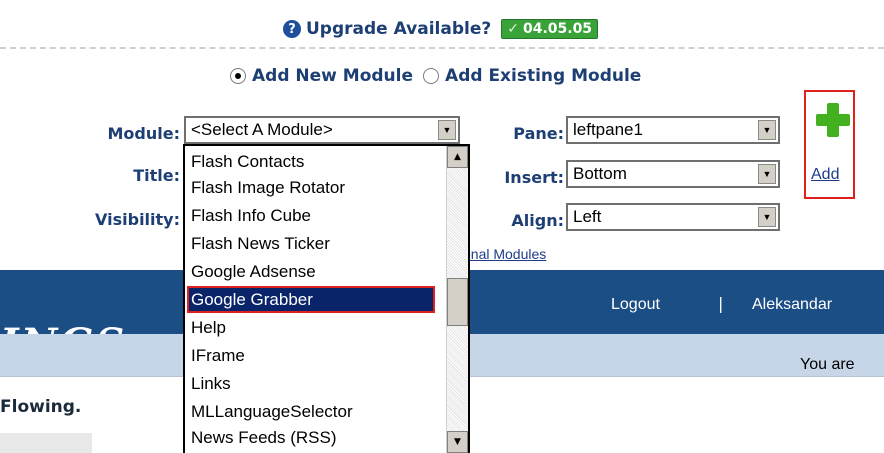  Describe the element at coordinates (442, 48) in the screenshot. I see `dashed-divider` at that location.